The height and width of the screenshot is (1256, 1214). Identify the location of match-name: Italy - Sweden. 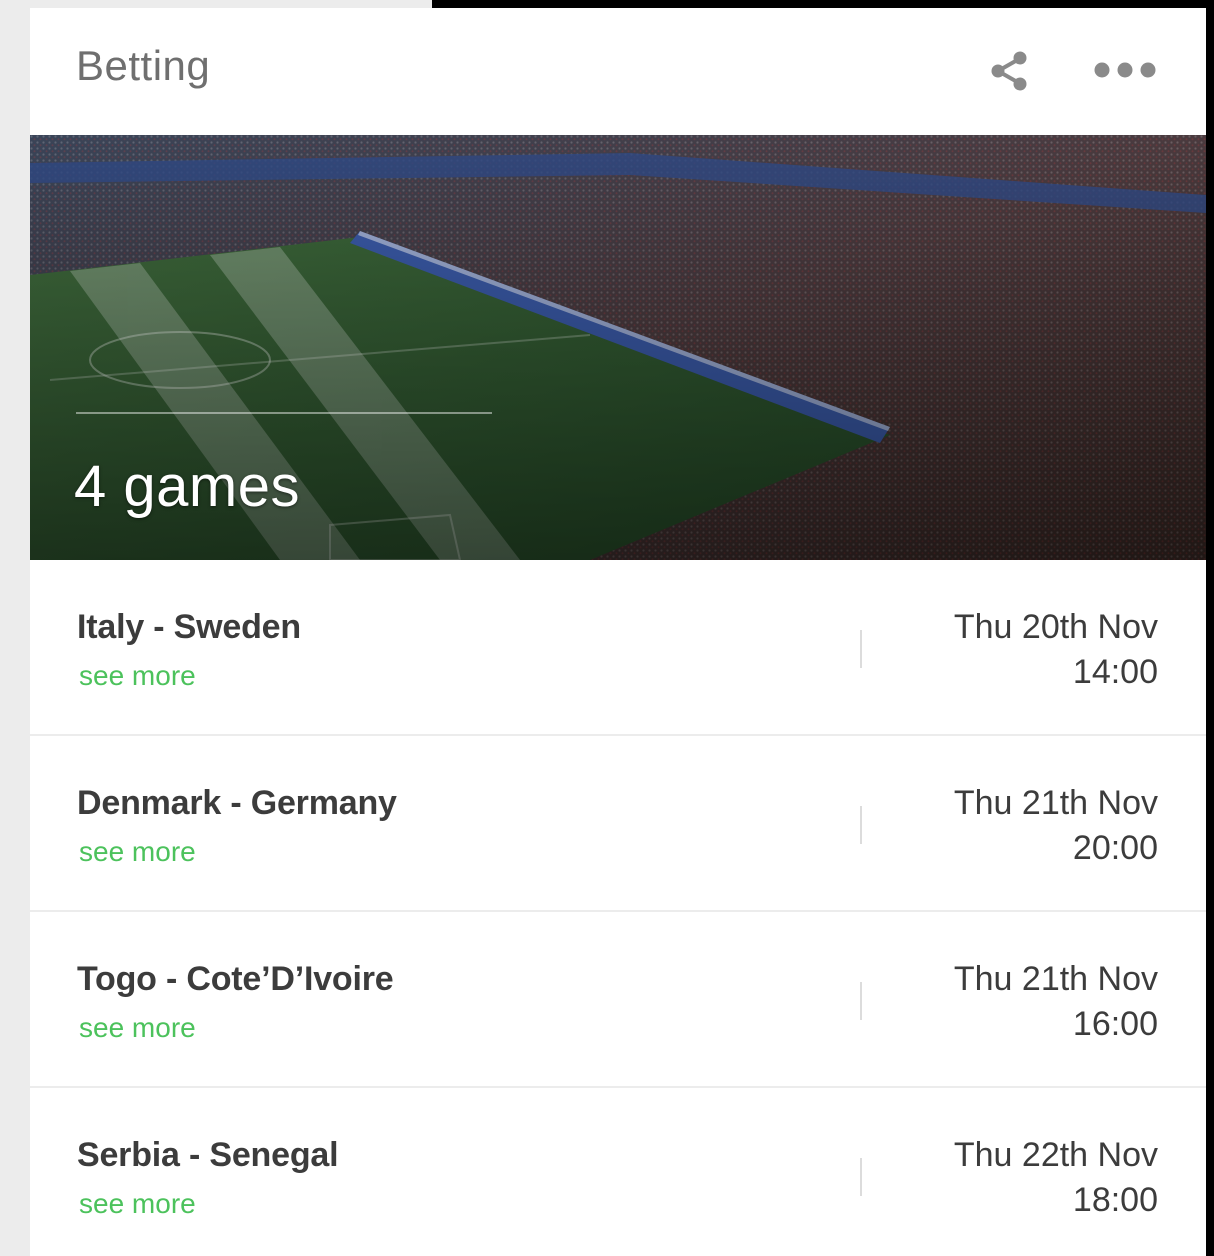
(189, 627).